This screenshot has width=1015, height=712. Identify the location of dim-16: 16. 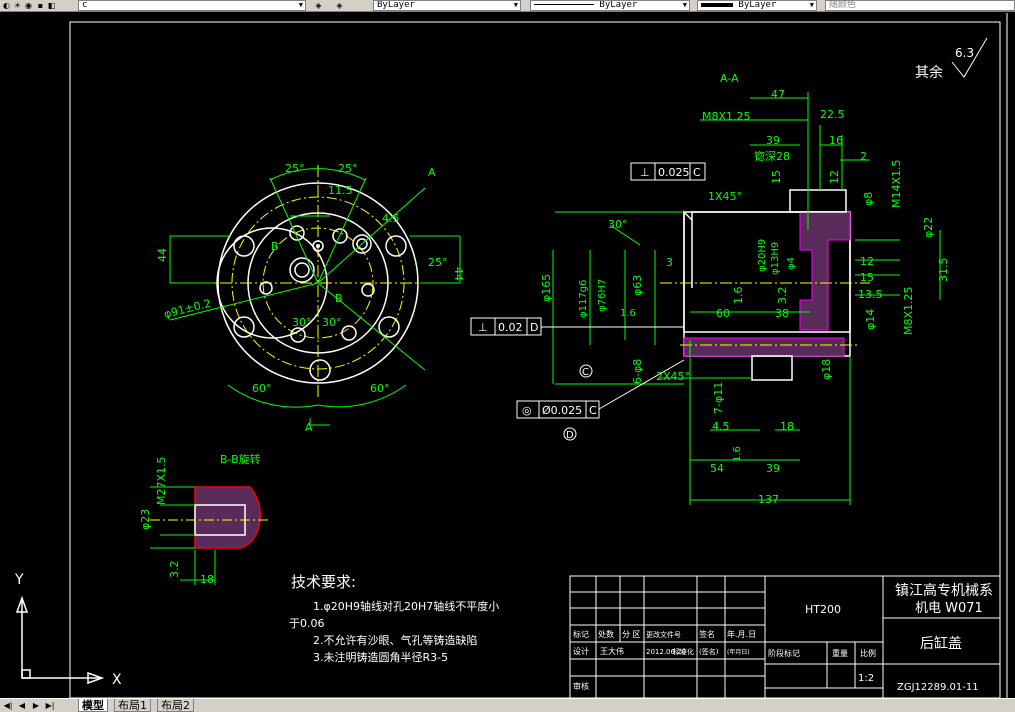
(836, 140).